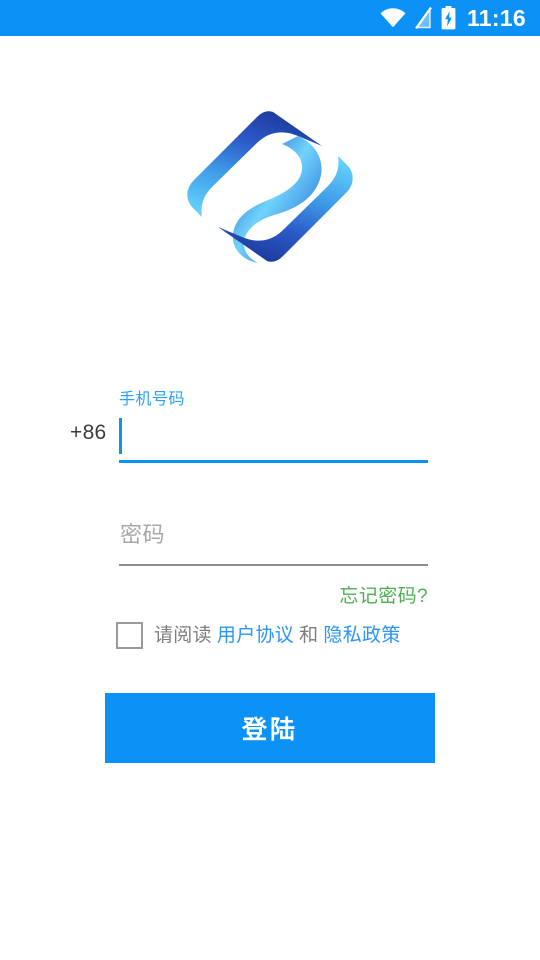 The width and height of the screenshot is (540, 960). Describe the element at coordinates (361, 635) in the screenshot. I see `privacy-policy-link: 隐私政策` at that location.